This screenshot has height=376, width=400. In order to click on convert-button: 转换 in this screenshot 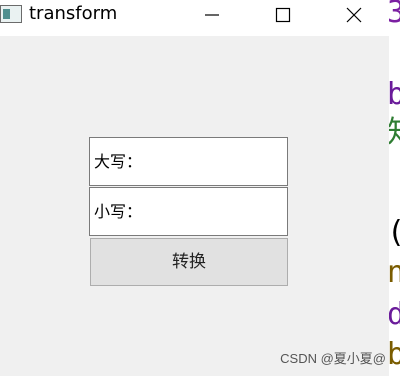, I will do `click(189, 262)`.